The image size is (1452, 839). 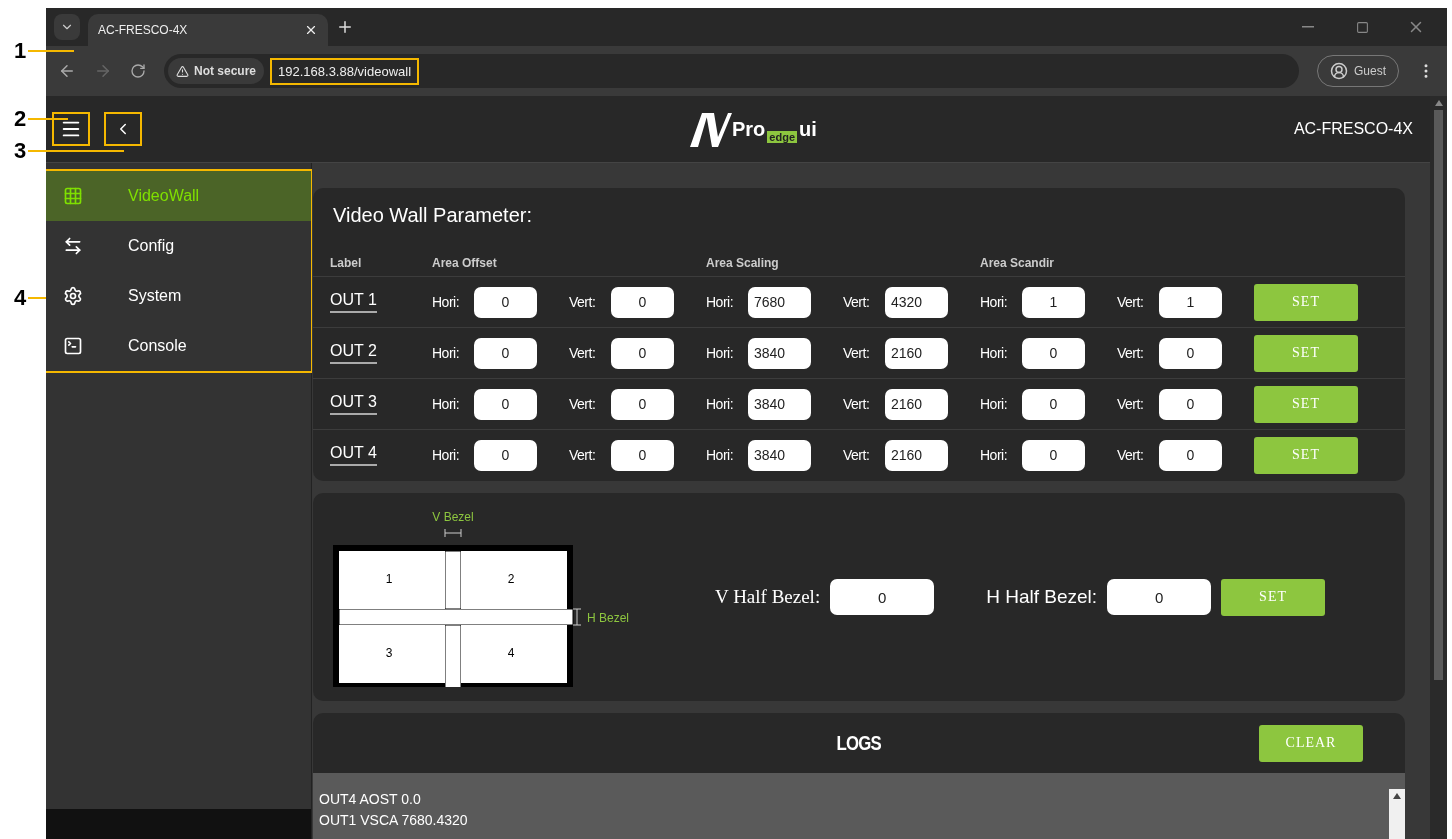 What do you see at coordinates (71, 129) in the screenshot?
I see `menu-button` at bounding box center [71, 129].